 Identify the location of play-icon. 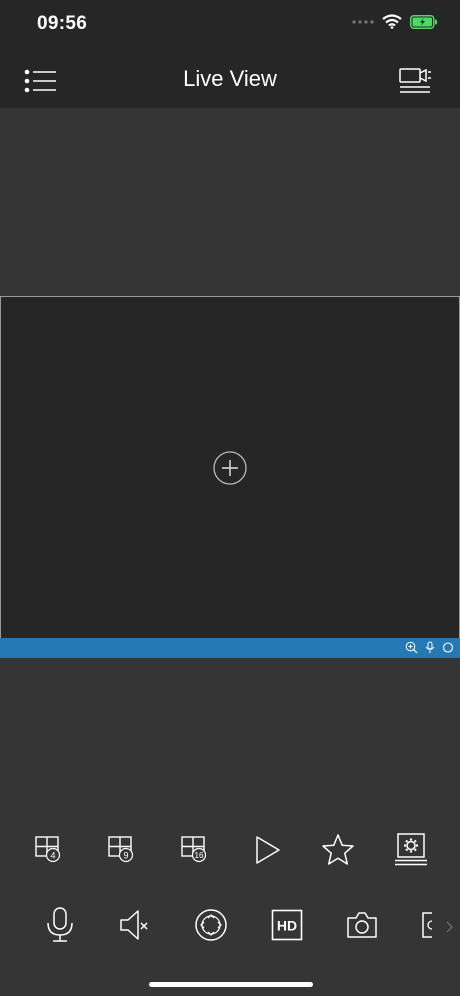
(268, 850).